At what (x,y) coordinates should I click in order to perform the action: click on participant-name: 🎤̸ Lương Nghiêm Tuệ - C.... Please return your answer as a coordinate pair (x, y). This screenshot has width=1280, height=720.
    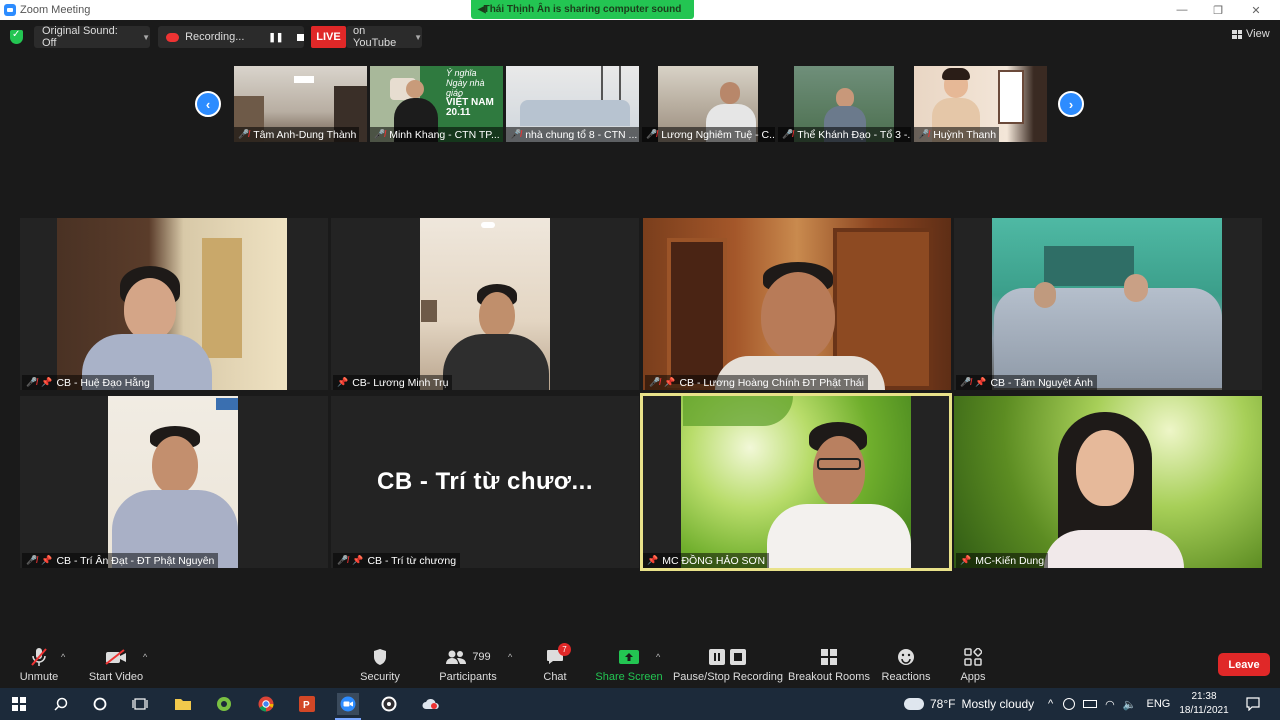
    Looking at the image, I should click on (708, 134).